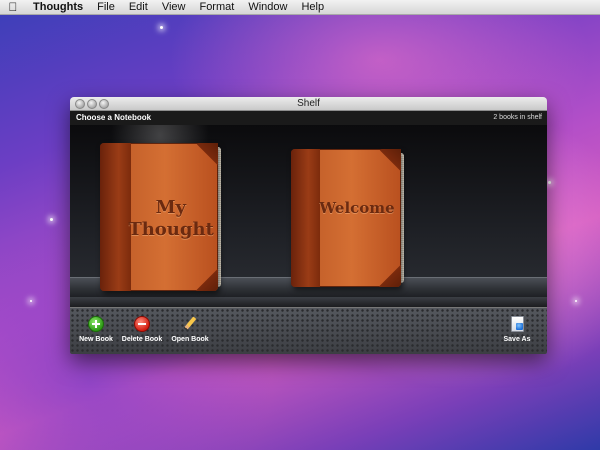 Image resolution: width=600 pixels, height=450 pixels. Describe the element at coordinates (114, 117) in the screenshot. I see `choose-notebook-label: Choose a Notebook` at that location.